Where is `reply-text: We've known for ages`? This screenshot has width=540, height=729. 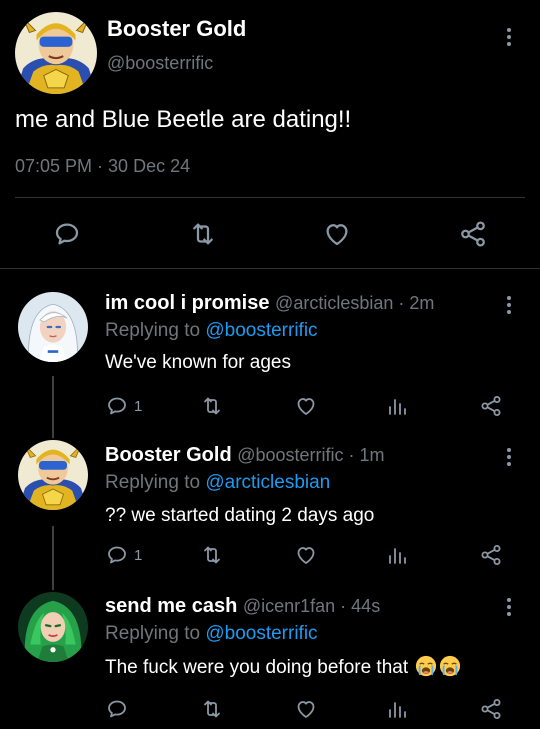 reply-text: We've known for ages is located at coordinates (198, 362).